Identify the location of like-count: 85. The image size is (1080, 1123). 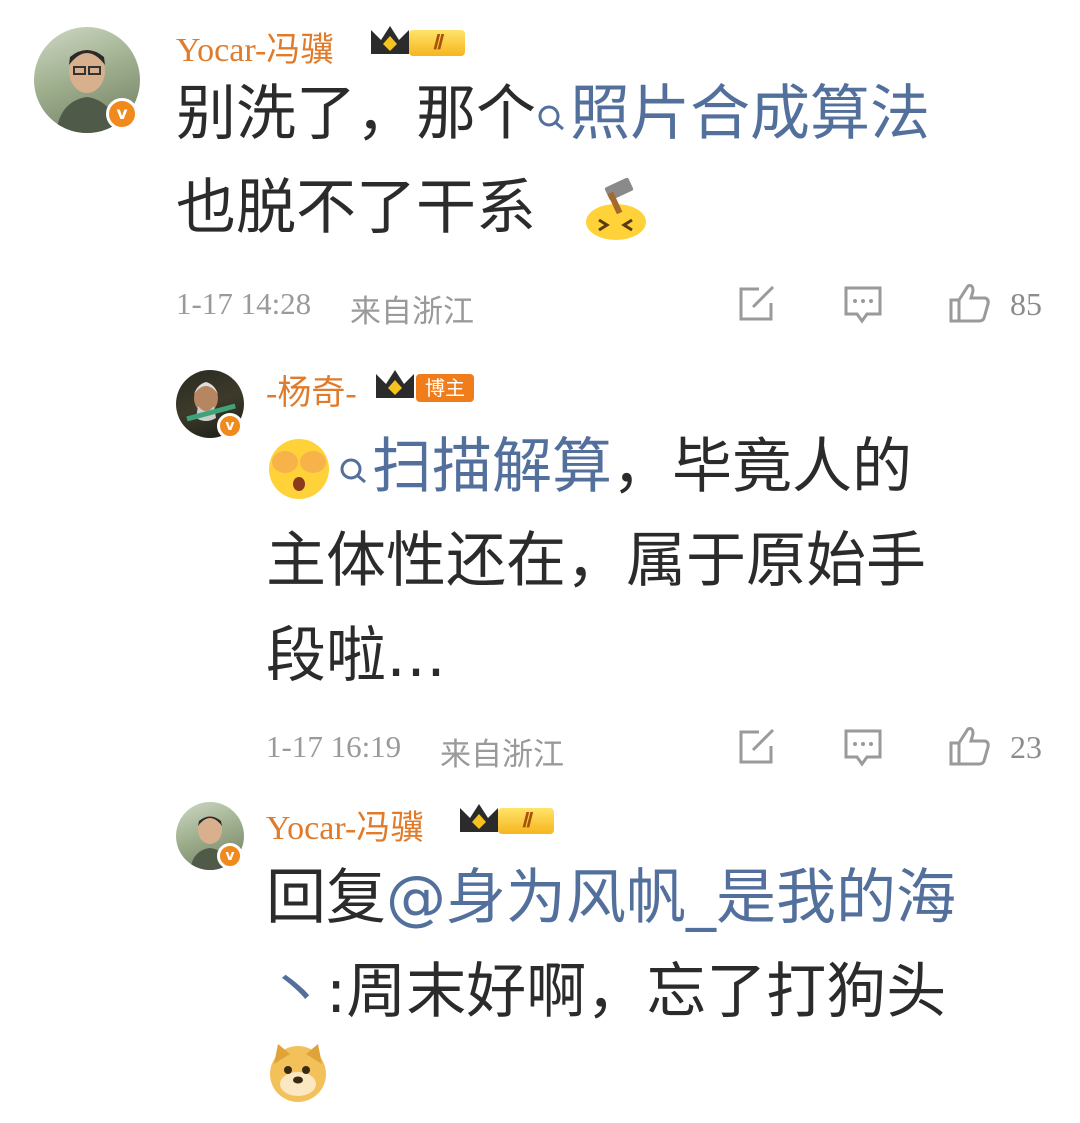
(1026, 304).